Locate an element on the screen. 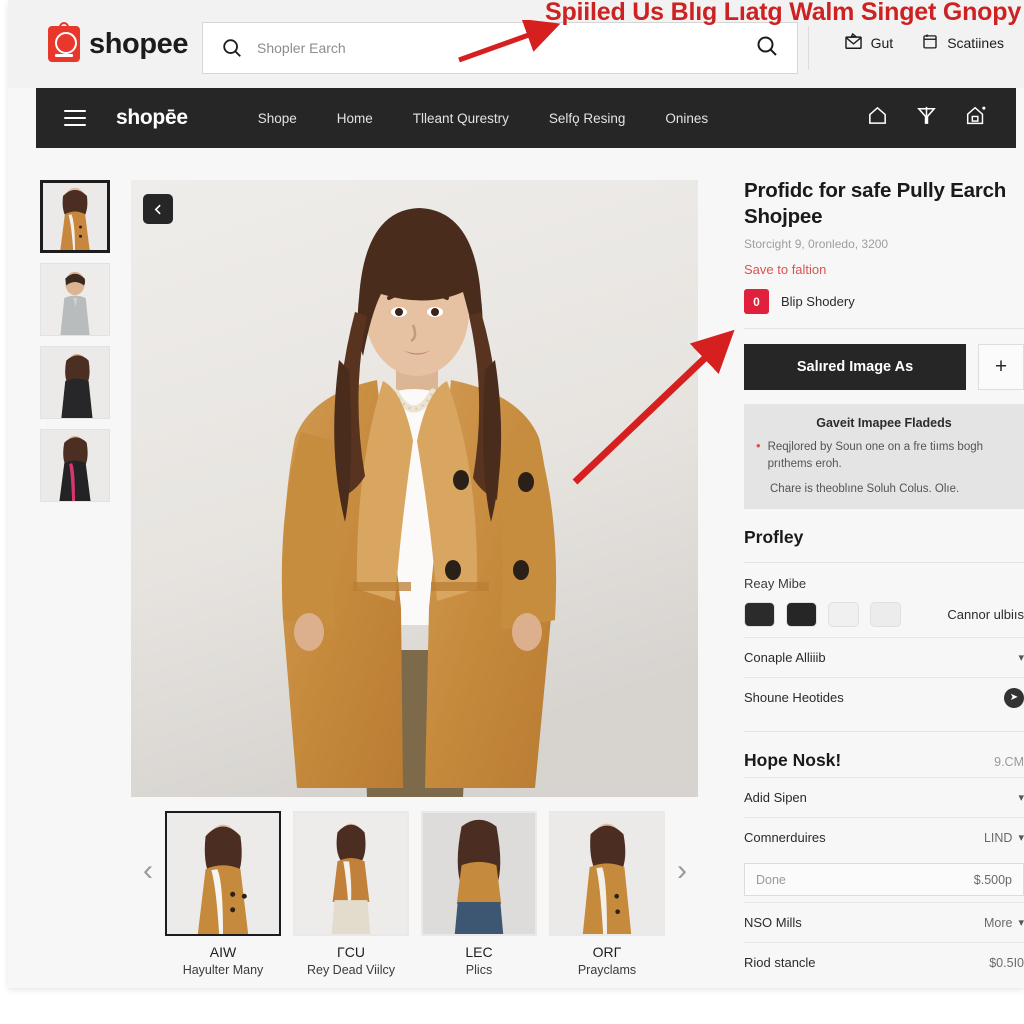  header-action-notes-label: Scatiines is located at coordinates (975, 43).